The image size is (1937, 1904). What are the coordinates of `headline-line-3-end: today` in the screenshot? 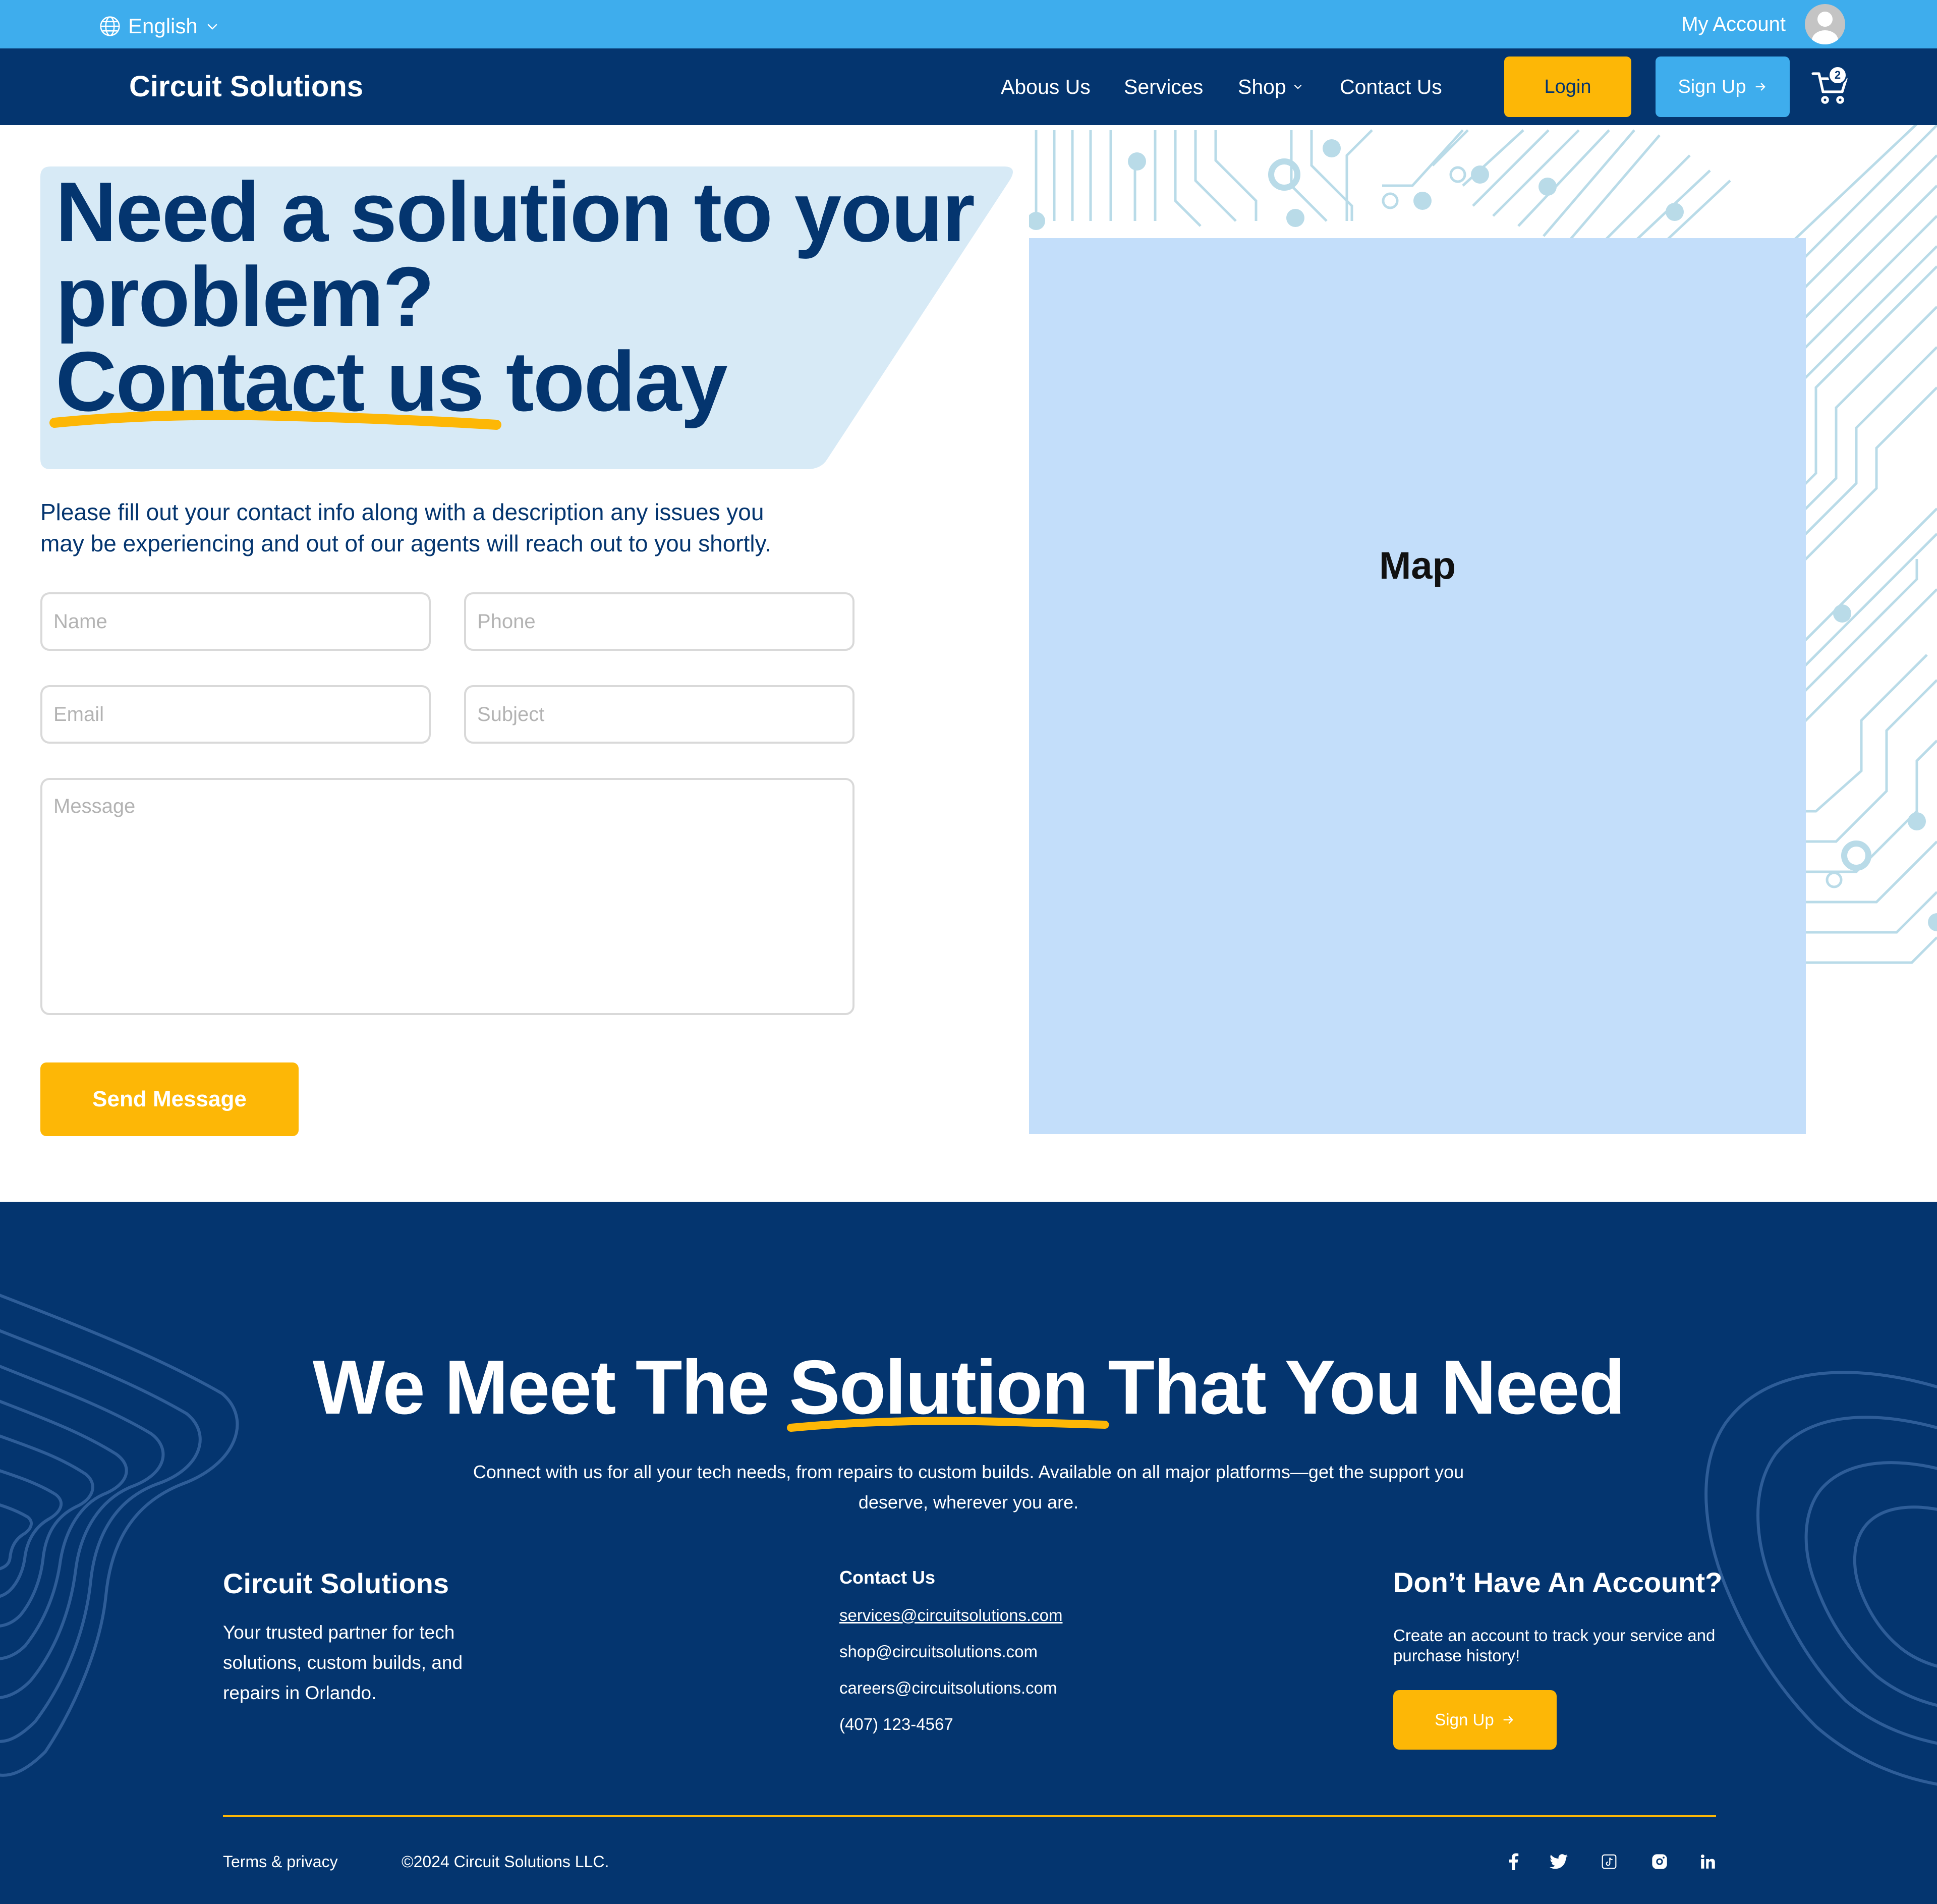 It's located at (605, 381).